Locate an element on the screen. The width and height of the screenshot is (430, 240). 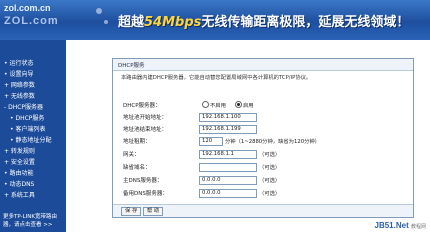
sidebar-item-dhcp-service: • DHCP服务 is located at coordinates (27, 117).